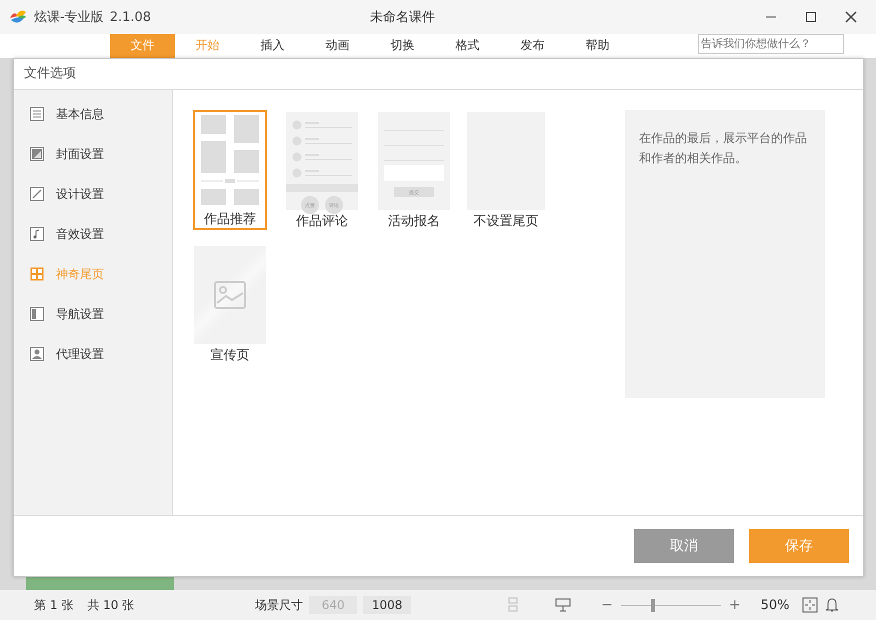  Describe the element at coordinates (402, 17) in the screenshot. I see `window-title: 未命名课件` at that location.